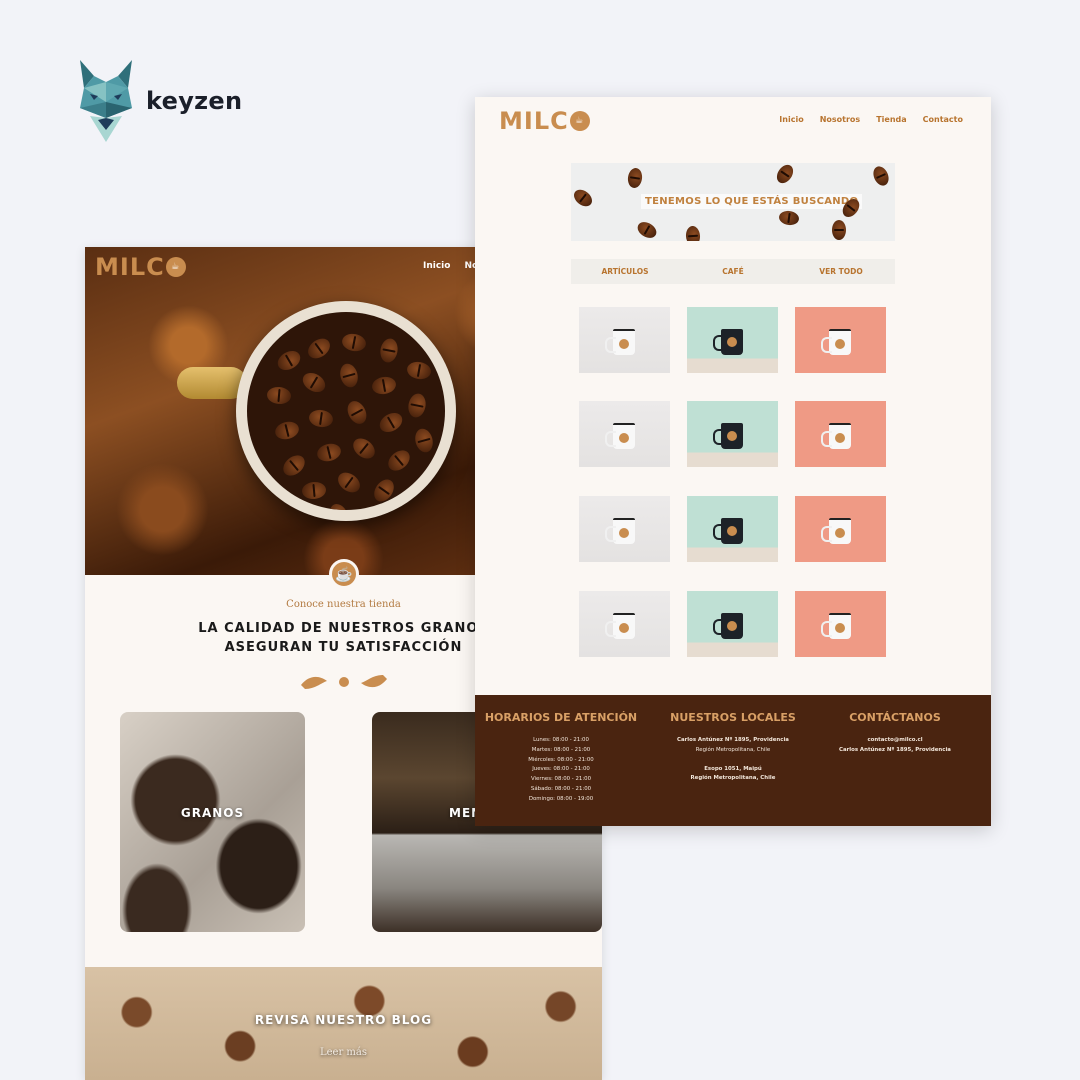  Describe the element at coordinates (343, 1052) in the screenshot. I see `blog-read-more-link: Leer más` at that location.